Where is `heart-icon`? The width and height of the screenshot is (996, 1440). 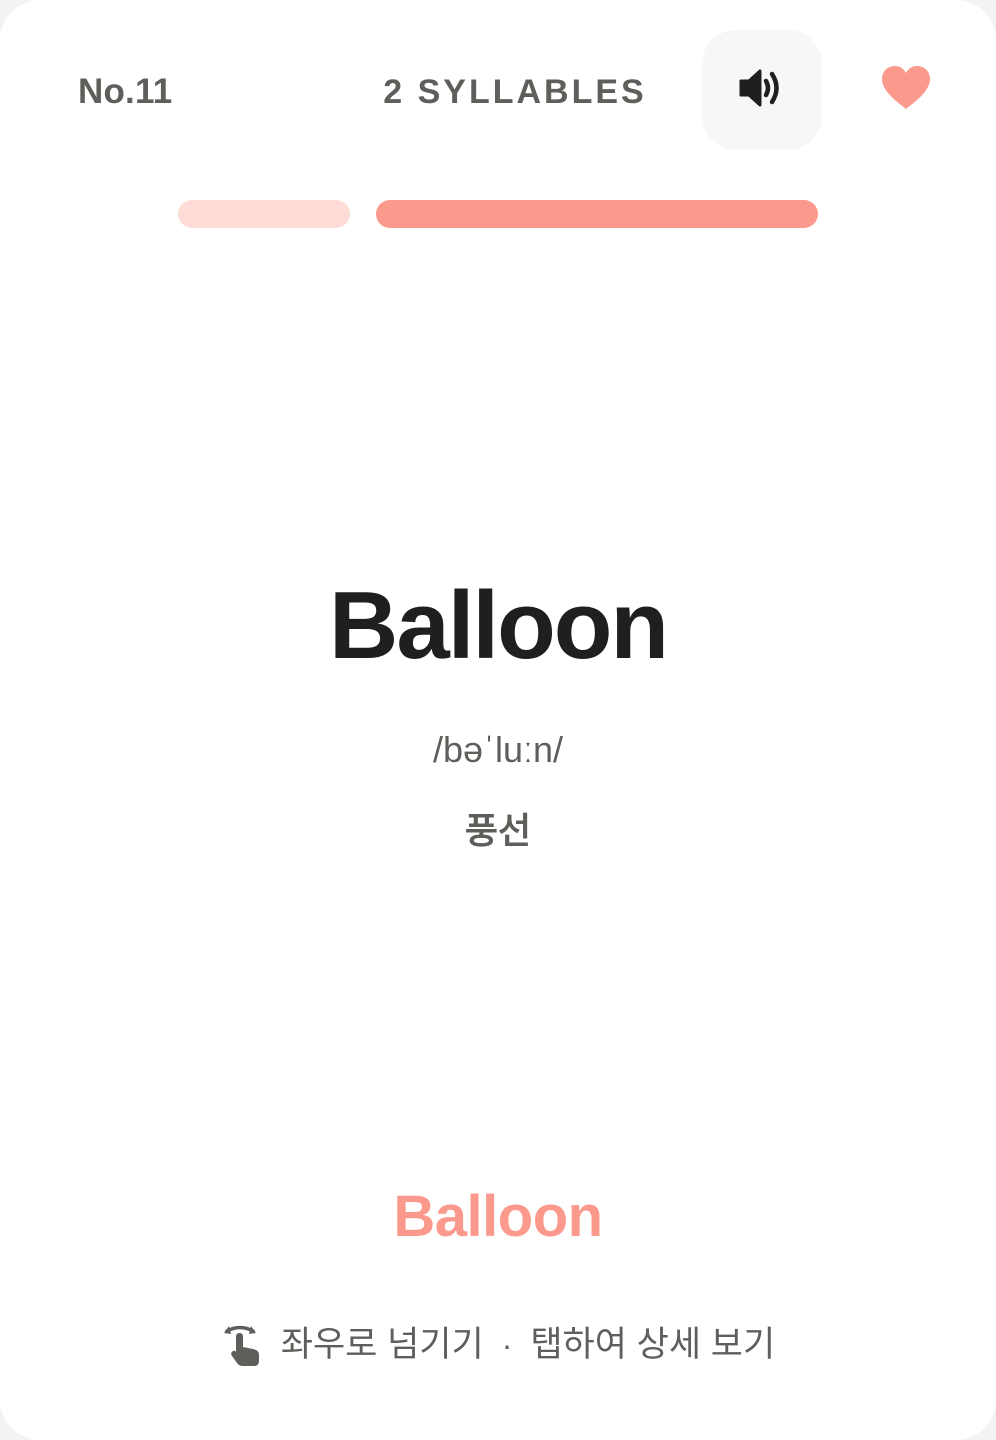 heart-icon is located at coordinates (906, 90).